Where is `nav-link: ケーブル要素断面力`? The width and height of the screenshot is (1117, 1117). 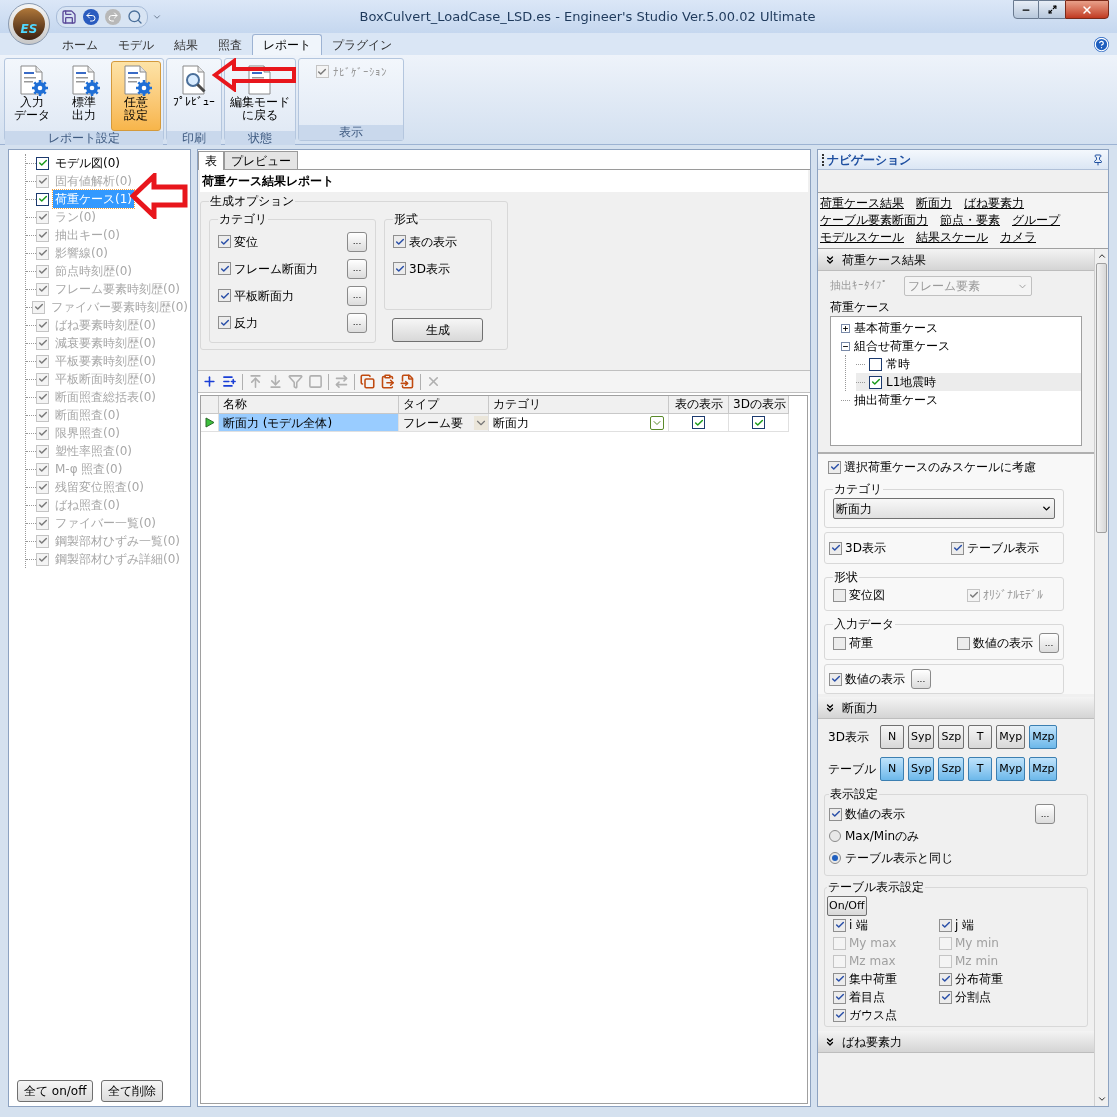 nav-link: ケーブル要素断面力 is located at coordinates (874, 220).